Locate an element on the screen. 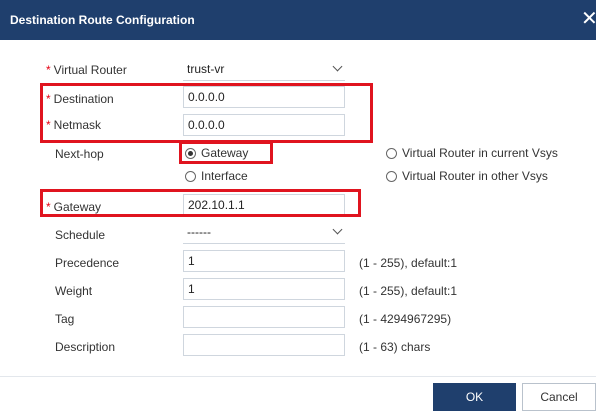  dialog-title: Destination Route Configuration is located at coordinates (102, 20).